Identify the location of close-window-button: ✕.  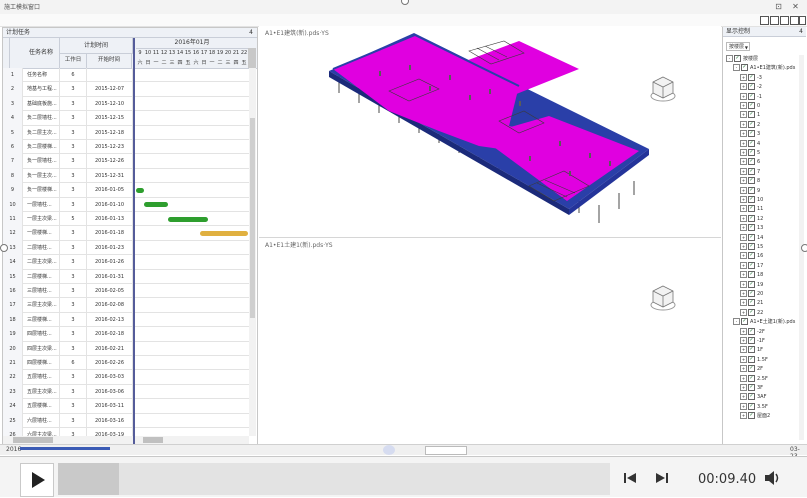
(795, 6).